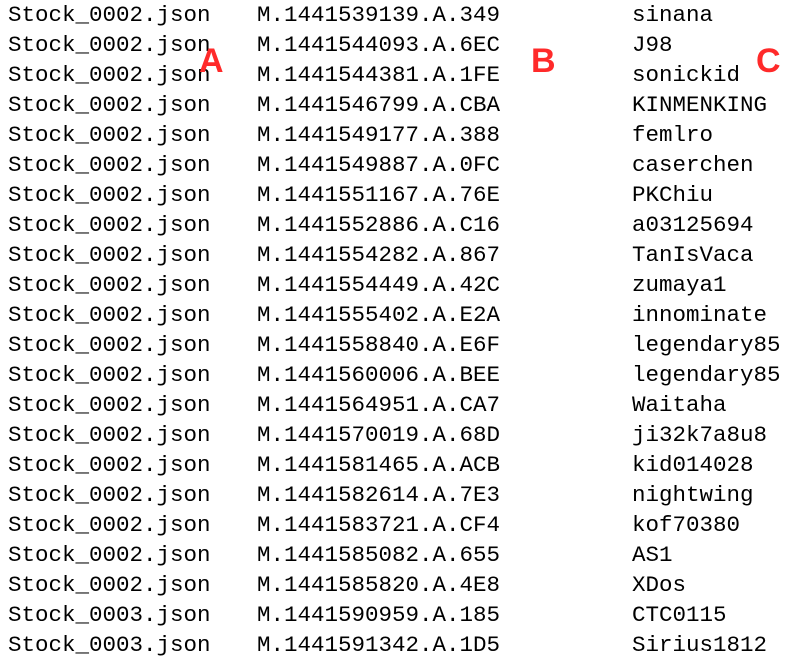 The height and width of the screenshot is (664, 800). Describe the element at coordinates (693, 465) in the screenshot. I see `user-name: kid014028` at that location.